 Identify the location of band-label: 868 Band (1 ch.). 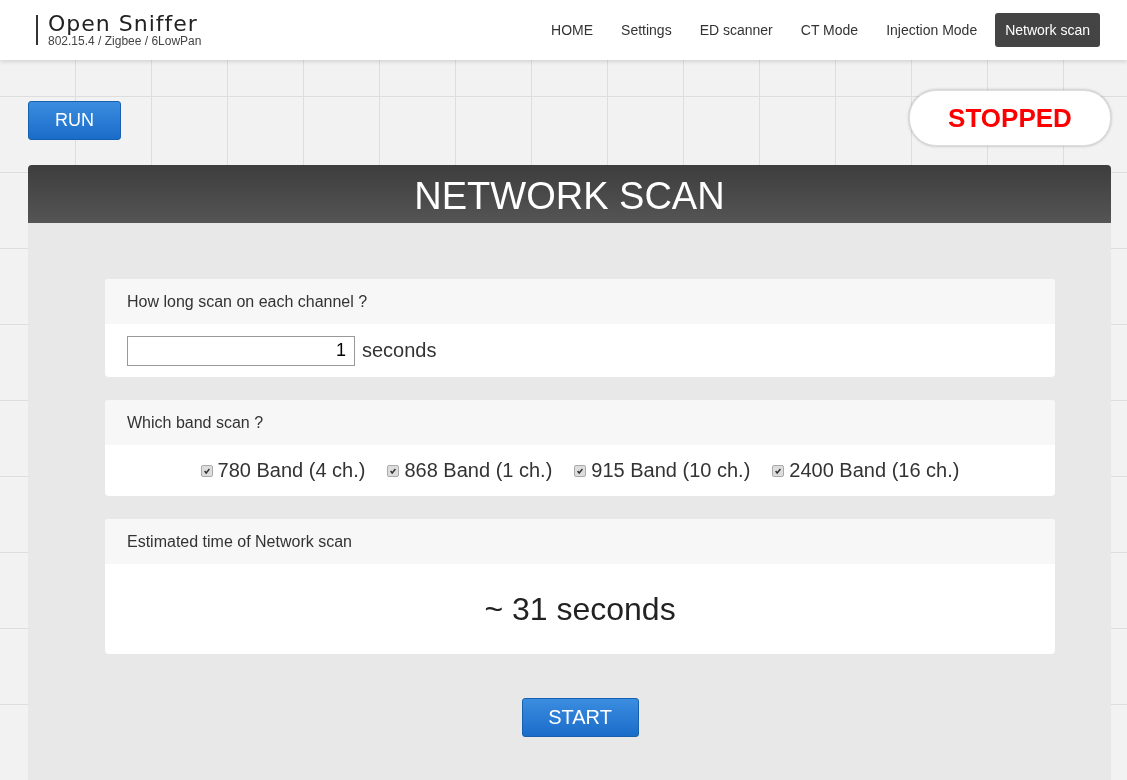
(478, 470).